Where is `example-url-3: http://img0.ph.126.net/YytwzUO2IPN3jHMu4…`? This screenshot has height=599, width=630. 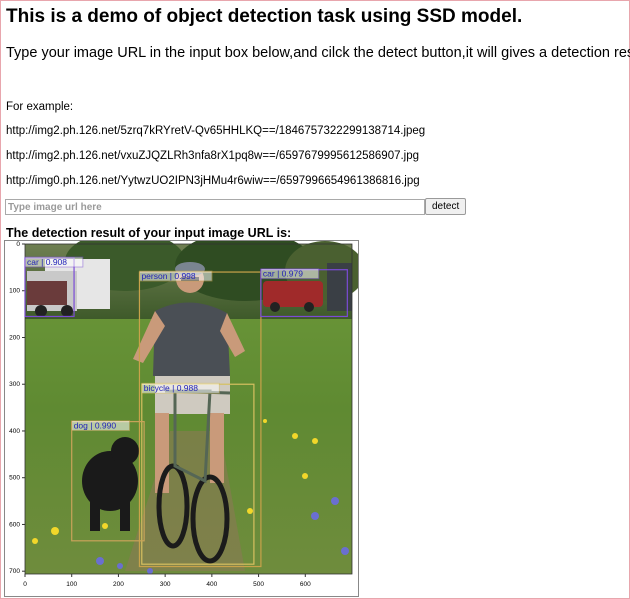 example-url-3: http://img0.ph.126.net/YytwzUO2IPN3jHMu4… is located at coordinates (213, 181).